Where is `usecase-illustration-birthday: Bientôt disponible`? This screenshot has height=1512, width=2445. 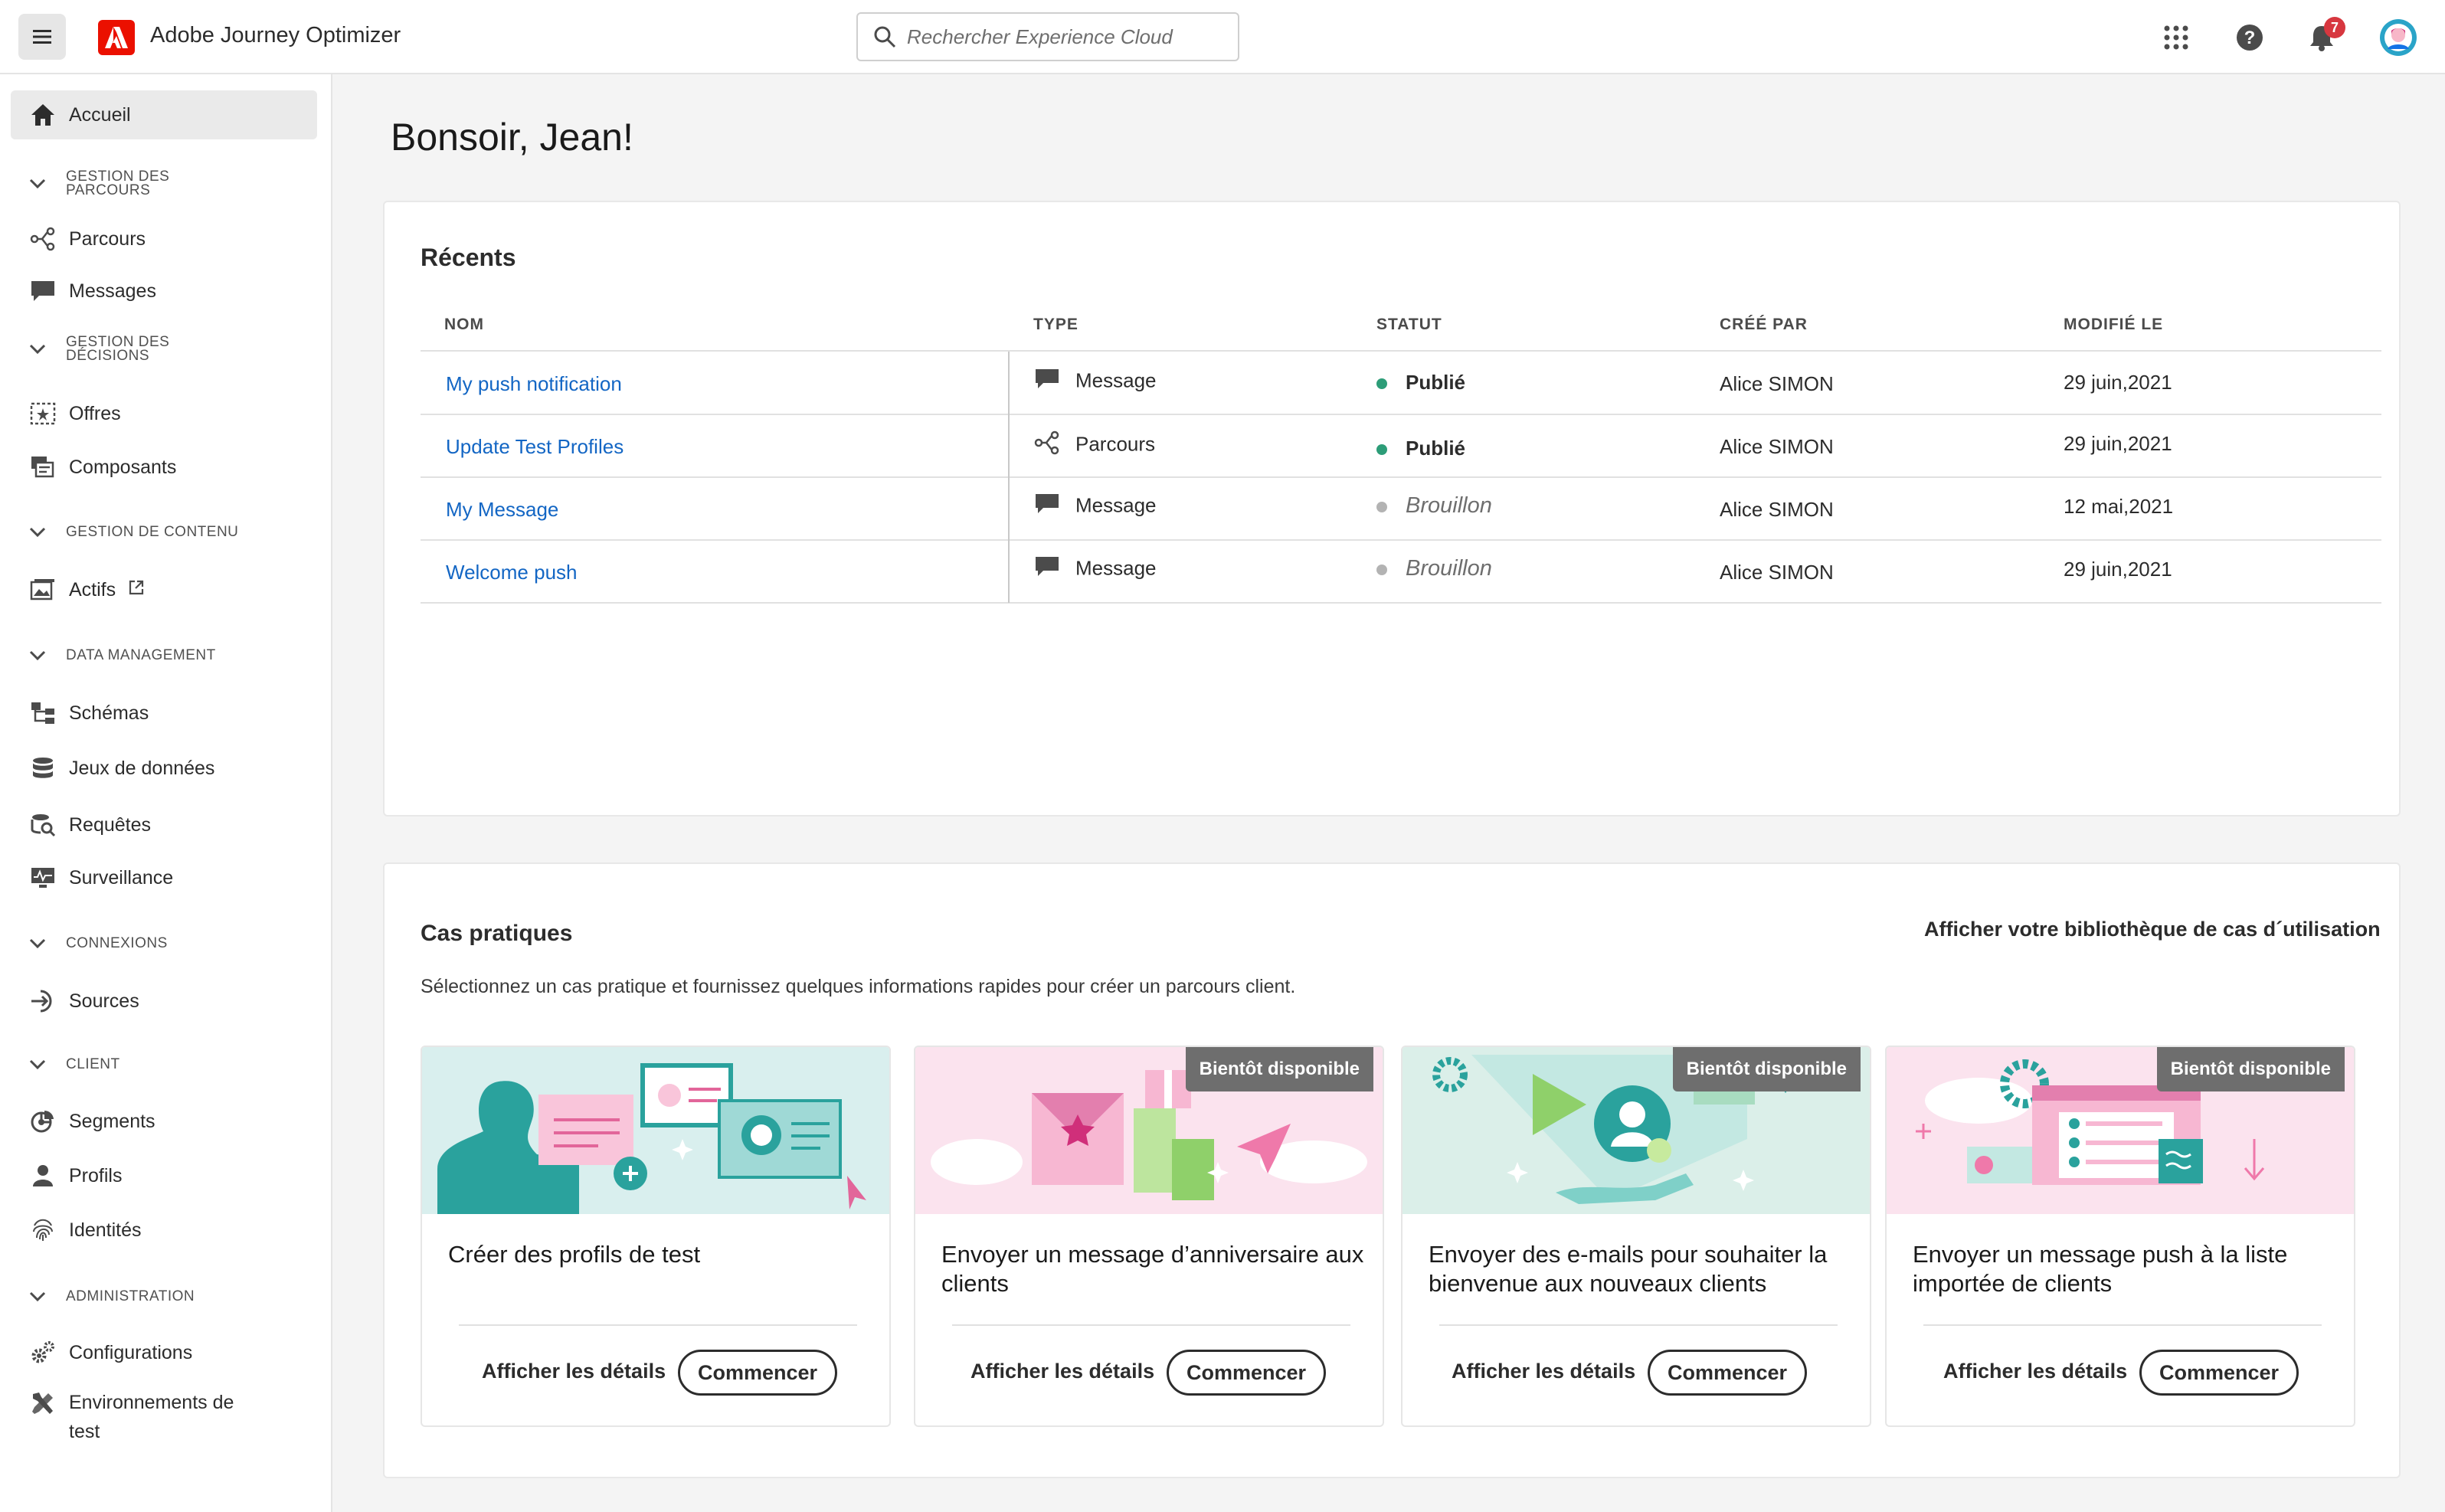
usecase-illustration-birthday: Bientôt disponible is located at coordinates (1149, 1130).